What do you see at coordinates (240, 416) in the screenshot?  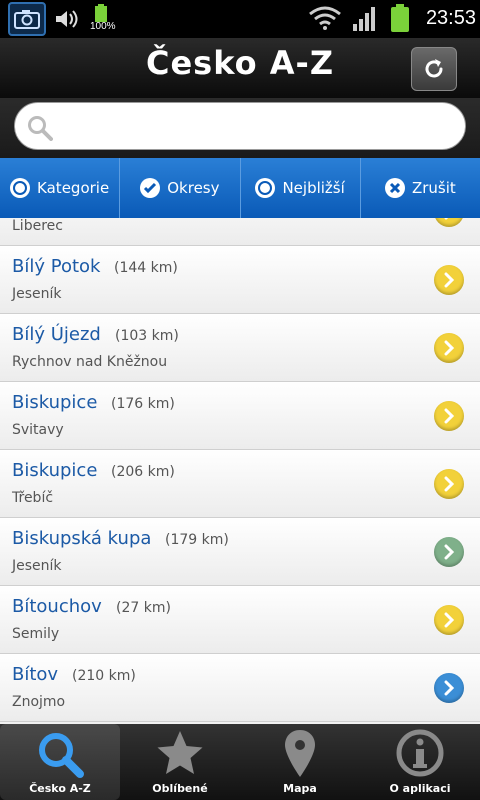 I see `list-item: Biskupice (176 km) Svitavy` at bounding box center [240, 416].